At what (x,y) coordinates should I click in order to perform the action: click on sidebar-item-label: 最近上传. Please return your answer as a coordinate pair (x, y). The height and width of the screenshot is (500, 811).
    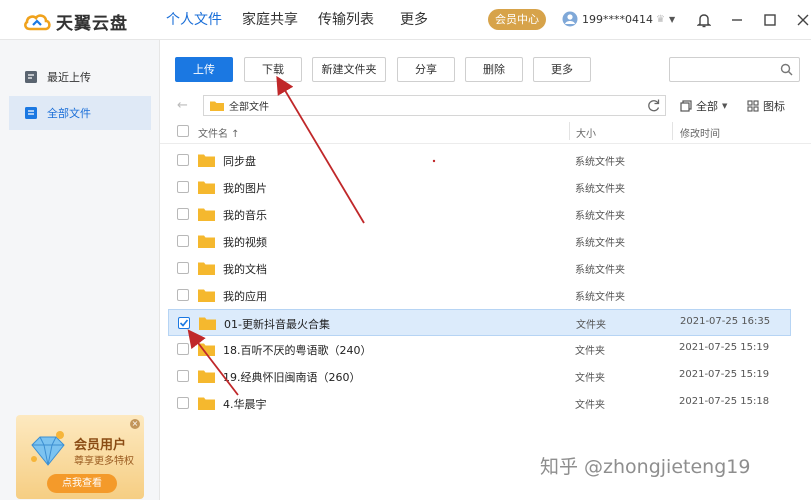
    Looking at the image, I should click on (69, 77).